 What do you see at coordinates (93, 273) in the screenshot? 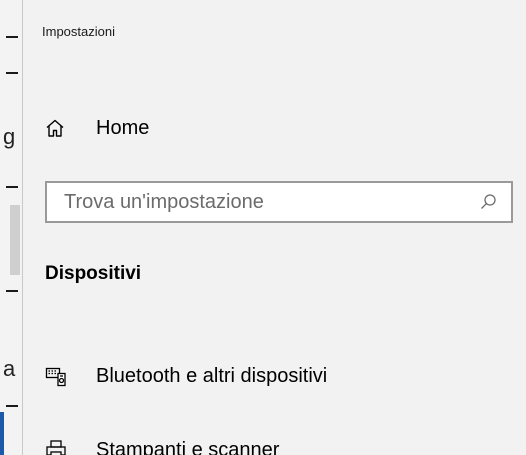
I see `section-heading: Dispositivi` at bounding box center [93, 273].